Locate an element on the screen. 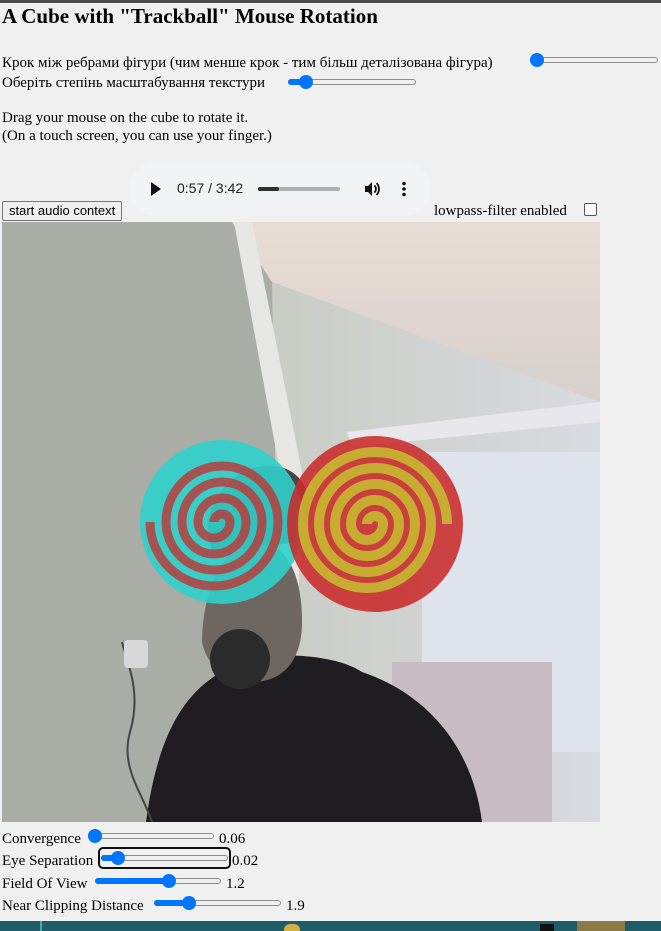 The width and height of the screenshot is (661, 931). convergence-value: 0.06 is located at coordinates (232, 839).